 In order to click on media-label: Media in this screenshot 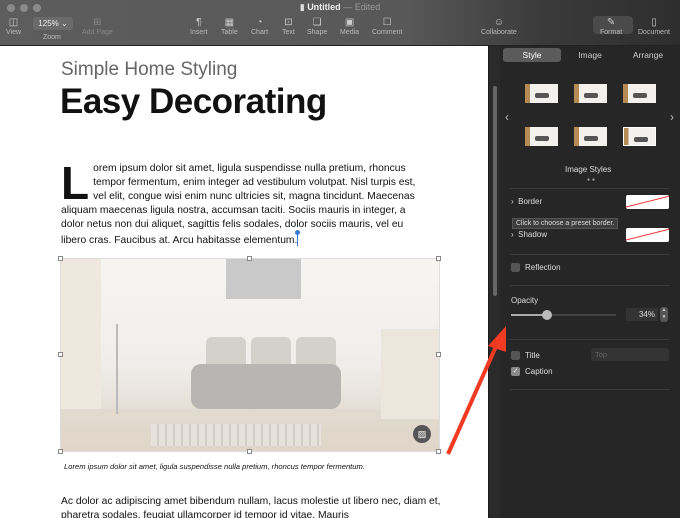, I will do `click(350, 32)`.